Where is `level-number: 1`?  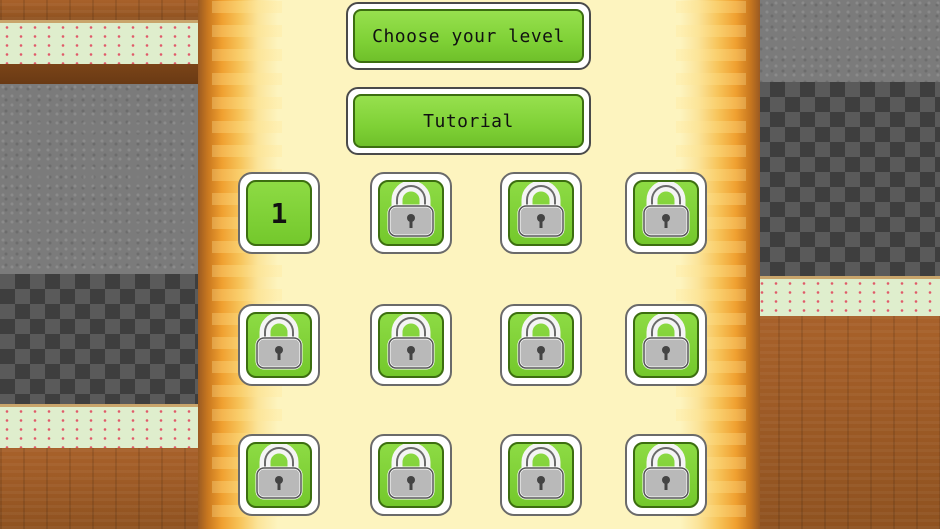
level-number: 1 is located at coordinates (279, 213).